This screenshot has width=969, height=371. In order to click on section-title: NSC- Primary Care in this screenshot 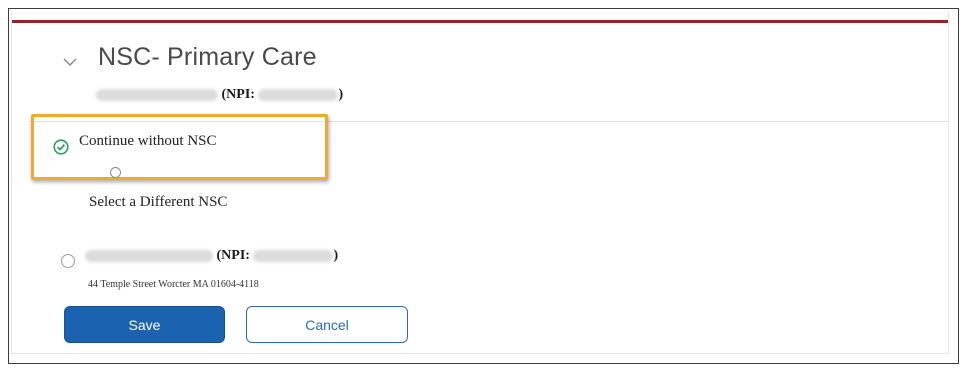, I will do `click(207, 57)`.